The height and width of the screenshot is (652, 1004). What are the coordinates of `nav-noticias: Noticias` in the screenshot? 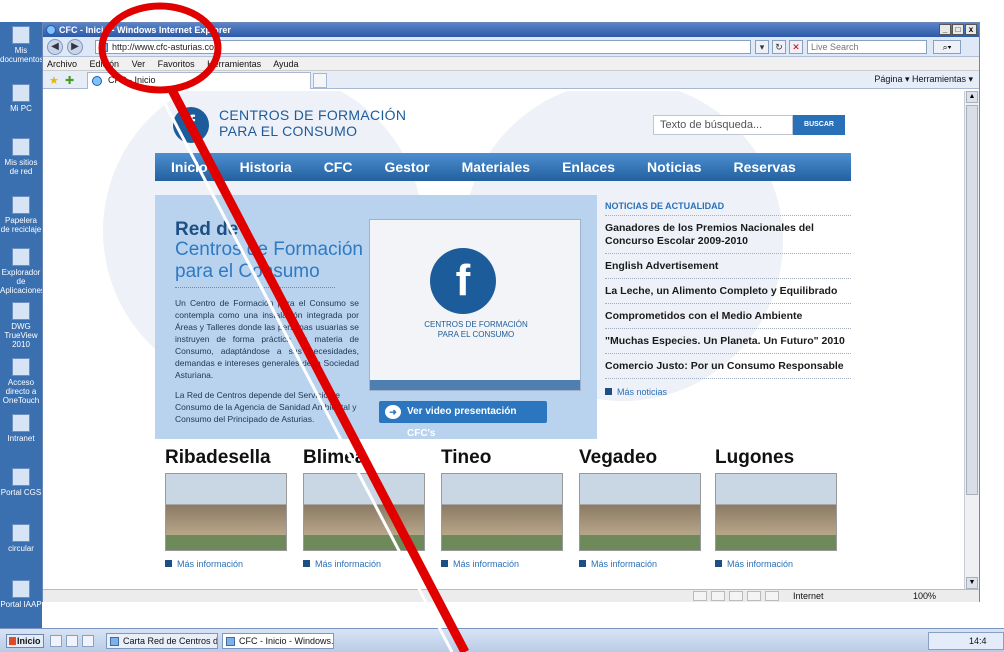 It's located at (674, 167).